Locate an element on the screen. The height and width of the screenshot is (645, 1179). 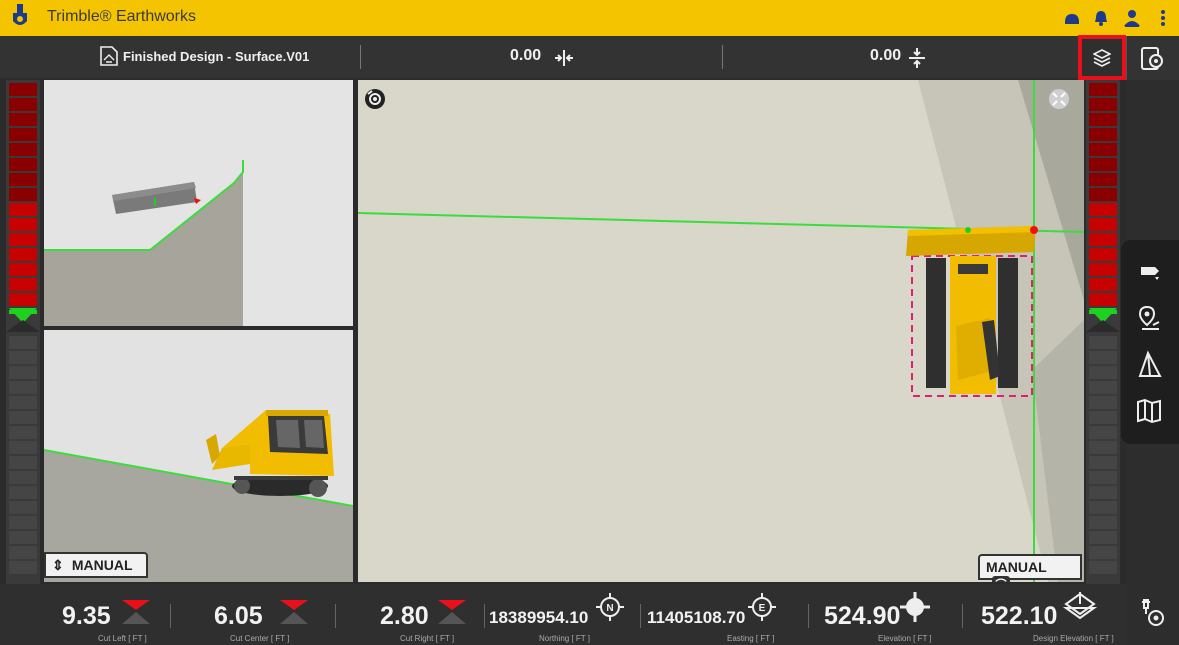
cross-section-view is located at coordinates (198, 203).